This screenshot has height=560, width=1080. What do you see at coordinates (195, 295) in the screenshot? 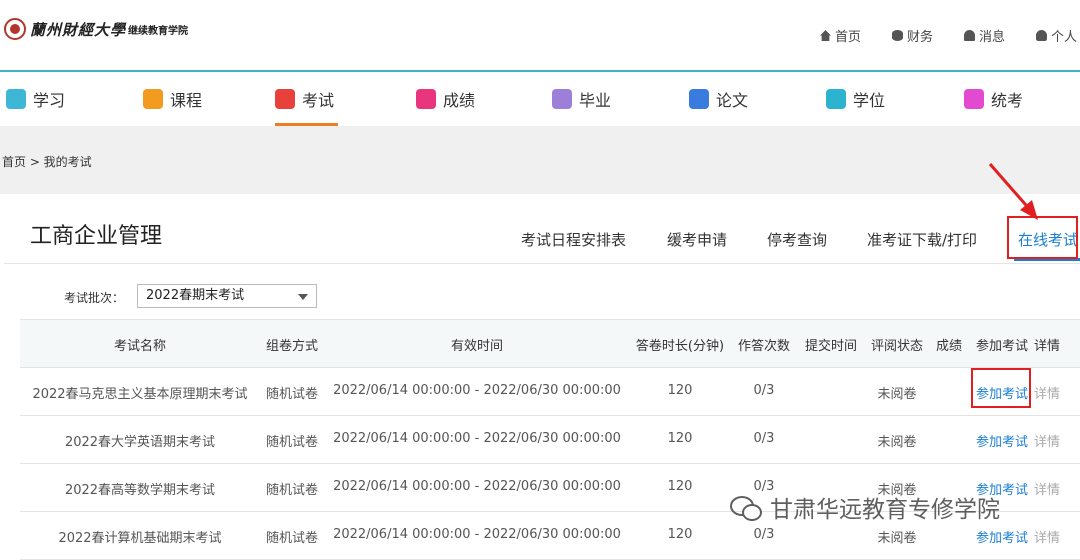
I see `batch-select-value: 2022春期末考试` at bounding box center [195, 295].